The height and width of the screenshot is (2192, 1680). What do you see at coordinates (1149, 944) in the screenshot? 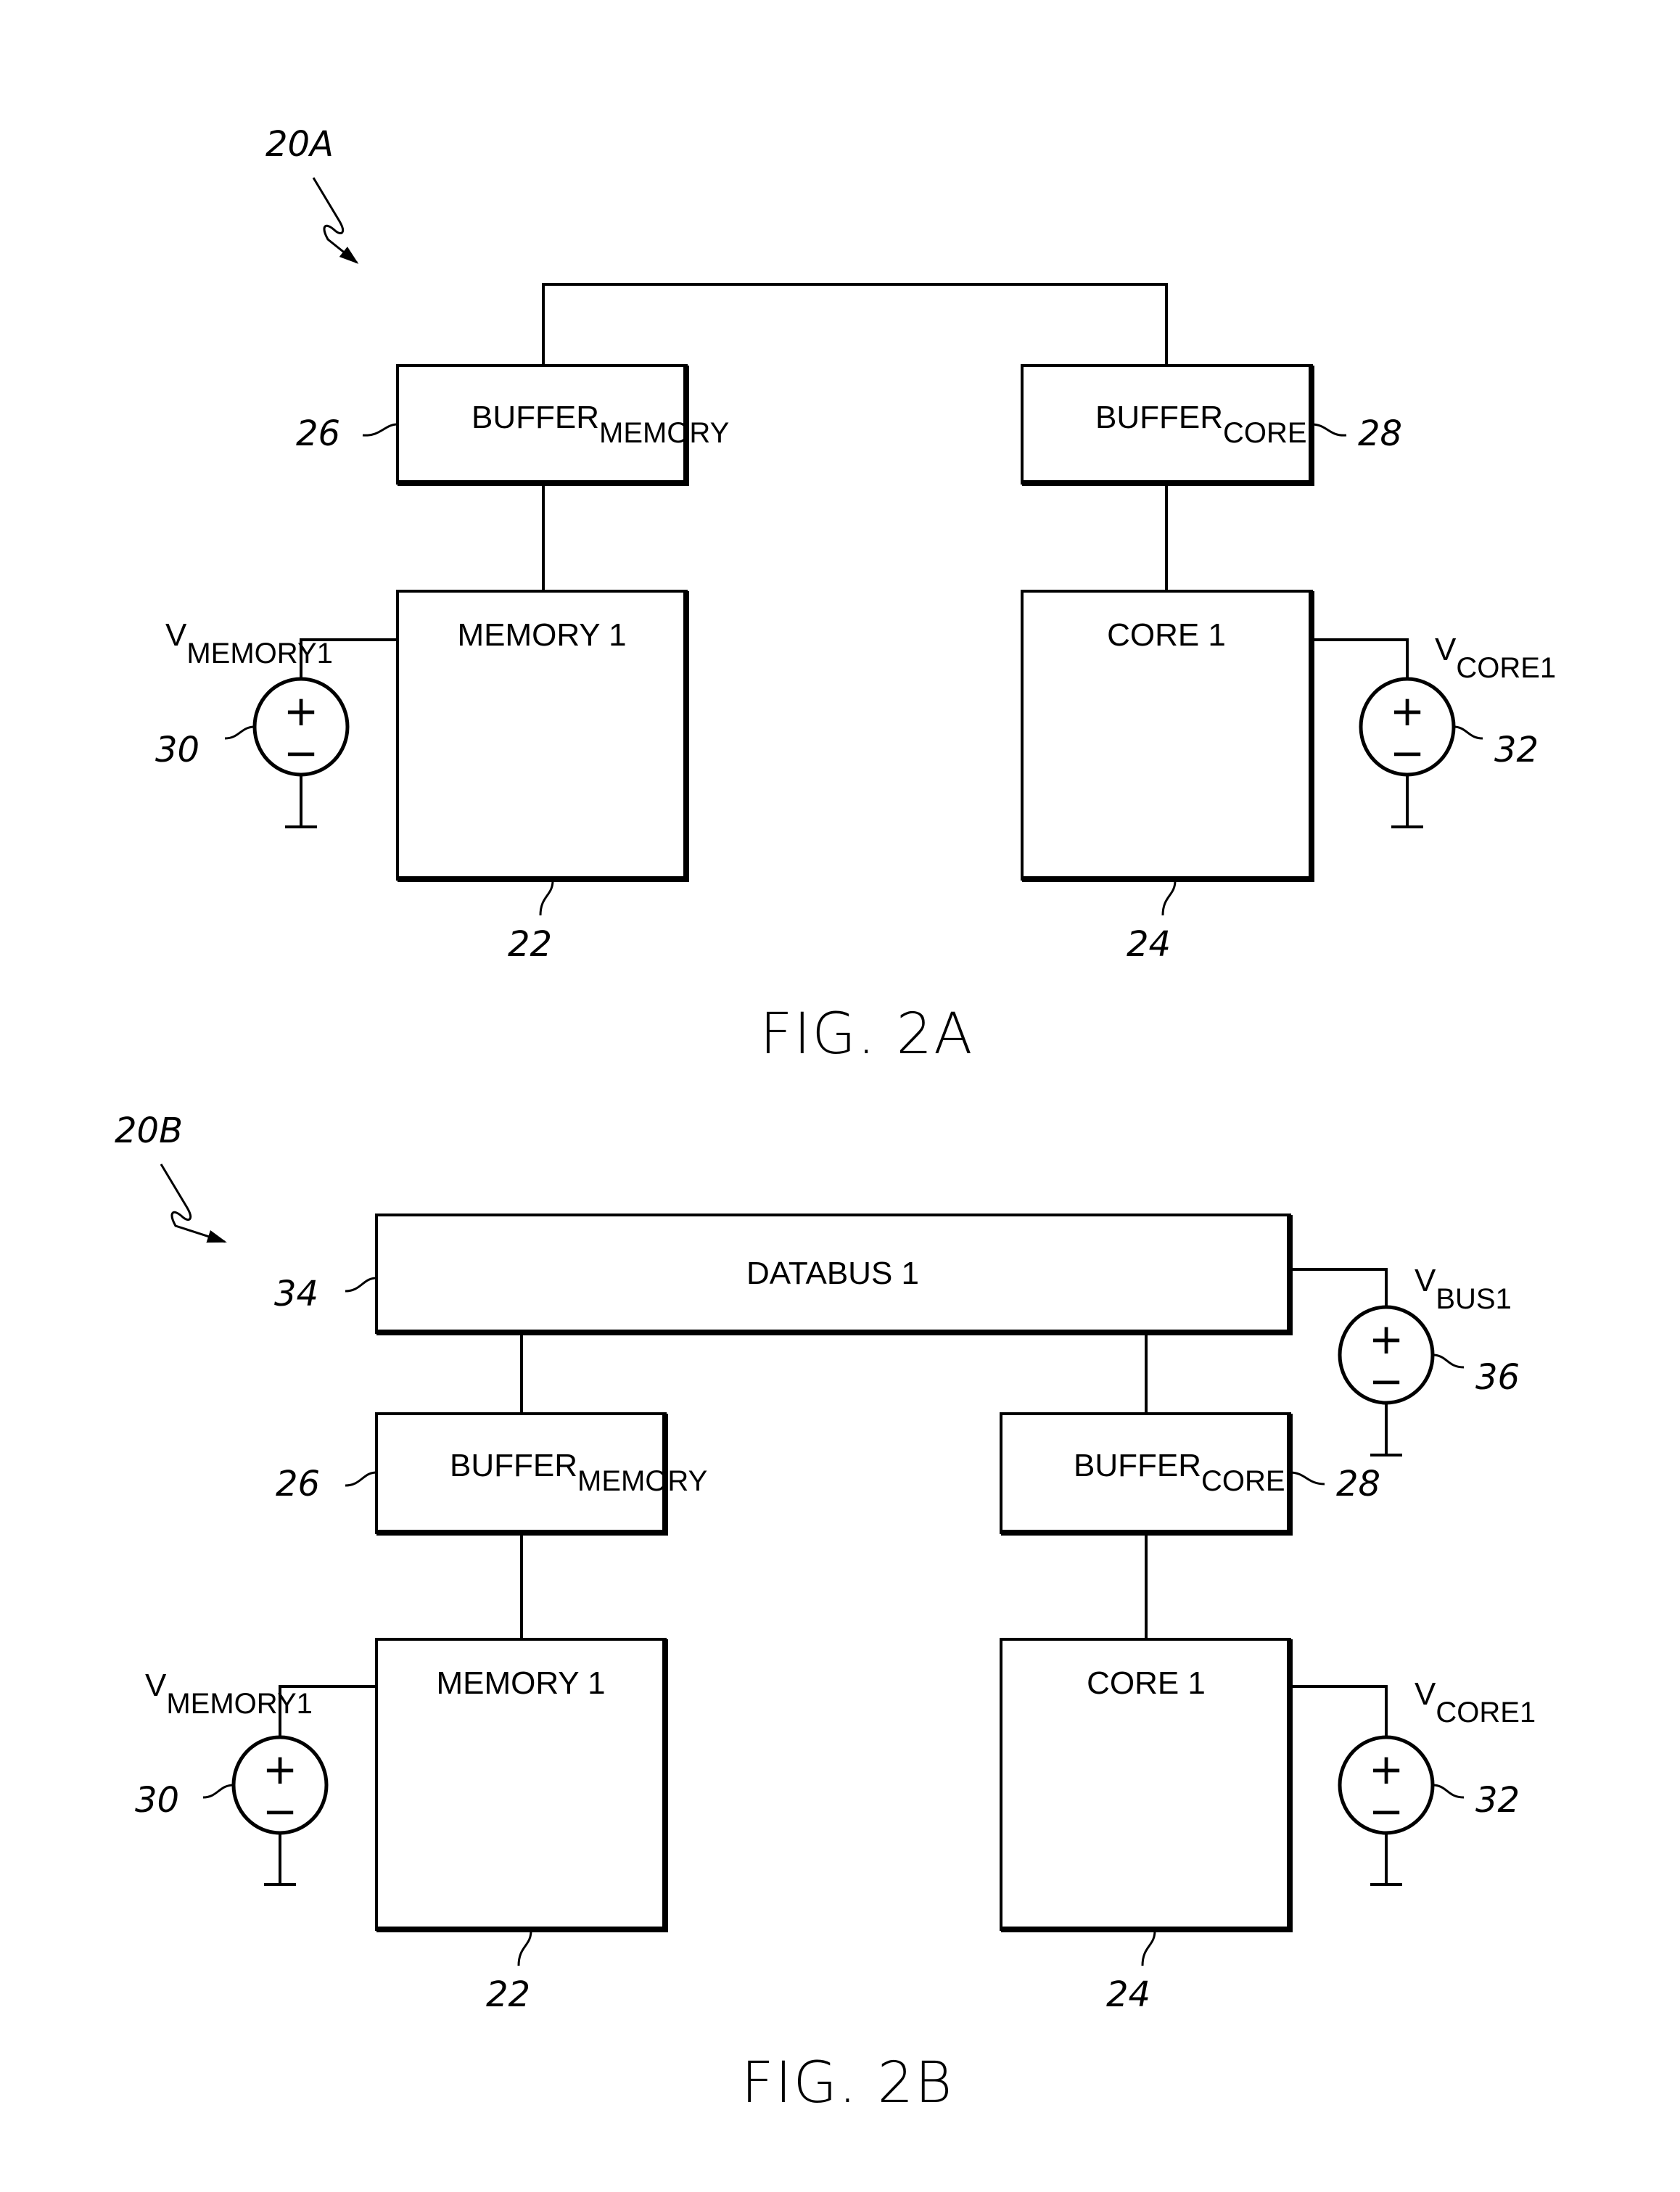
I see `ref-24-a: 24` at bounding box center [1149, 944].